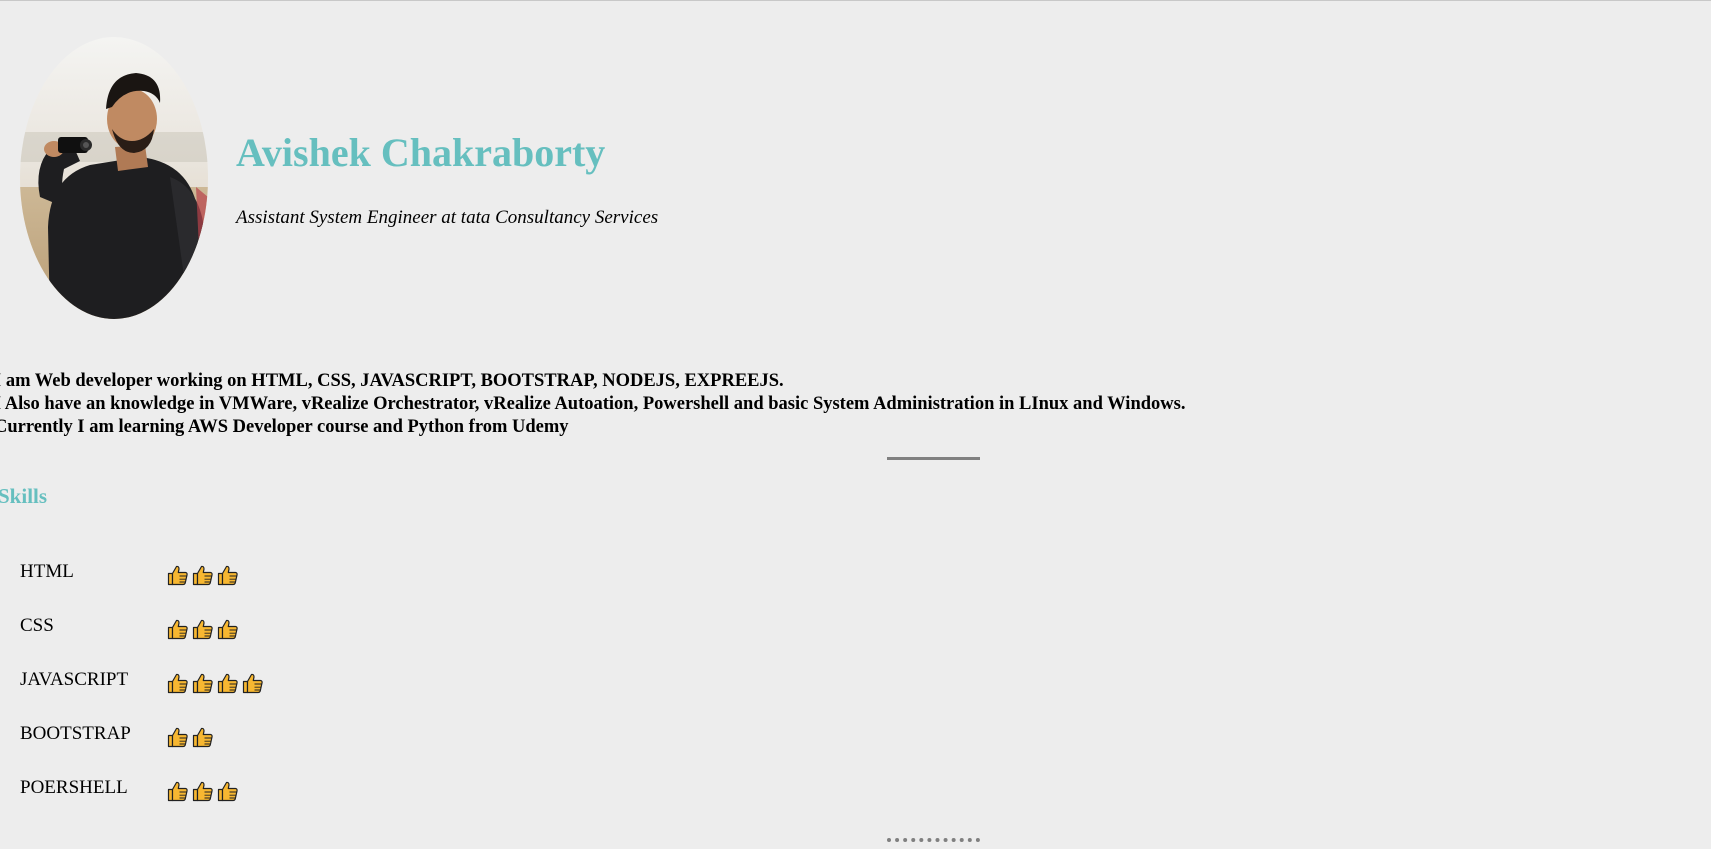 This screenshot has height=849, width=1711. What do you see at coordinates (47, 571) in the screenshot?
I see `skill-name: HTML` at bounding box center [47, 571].